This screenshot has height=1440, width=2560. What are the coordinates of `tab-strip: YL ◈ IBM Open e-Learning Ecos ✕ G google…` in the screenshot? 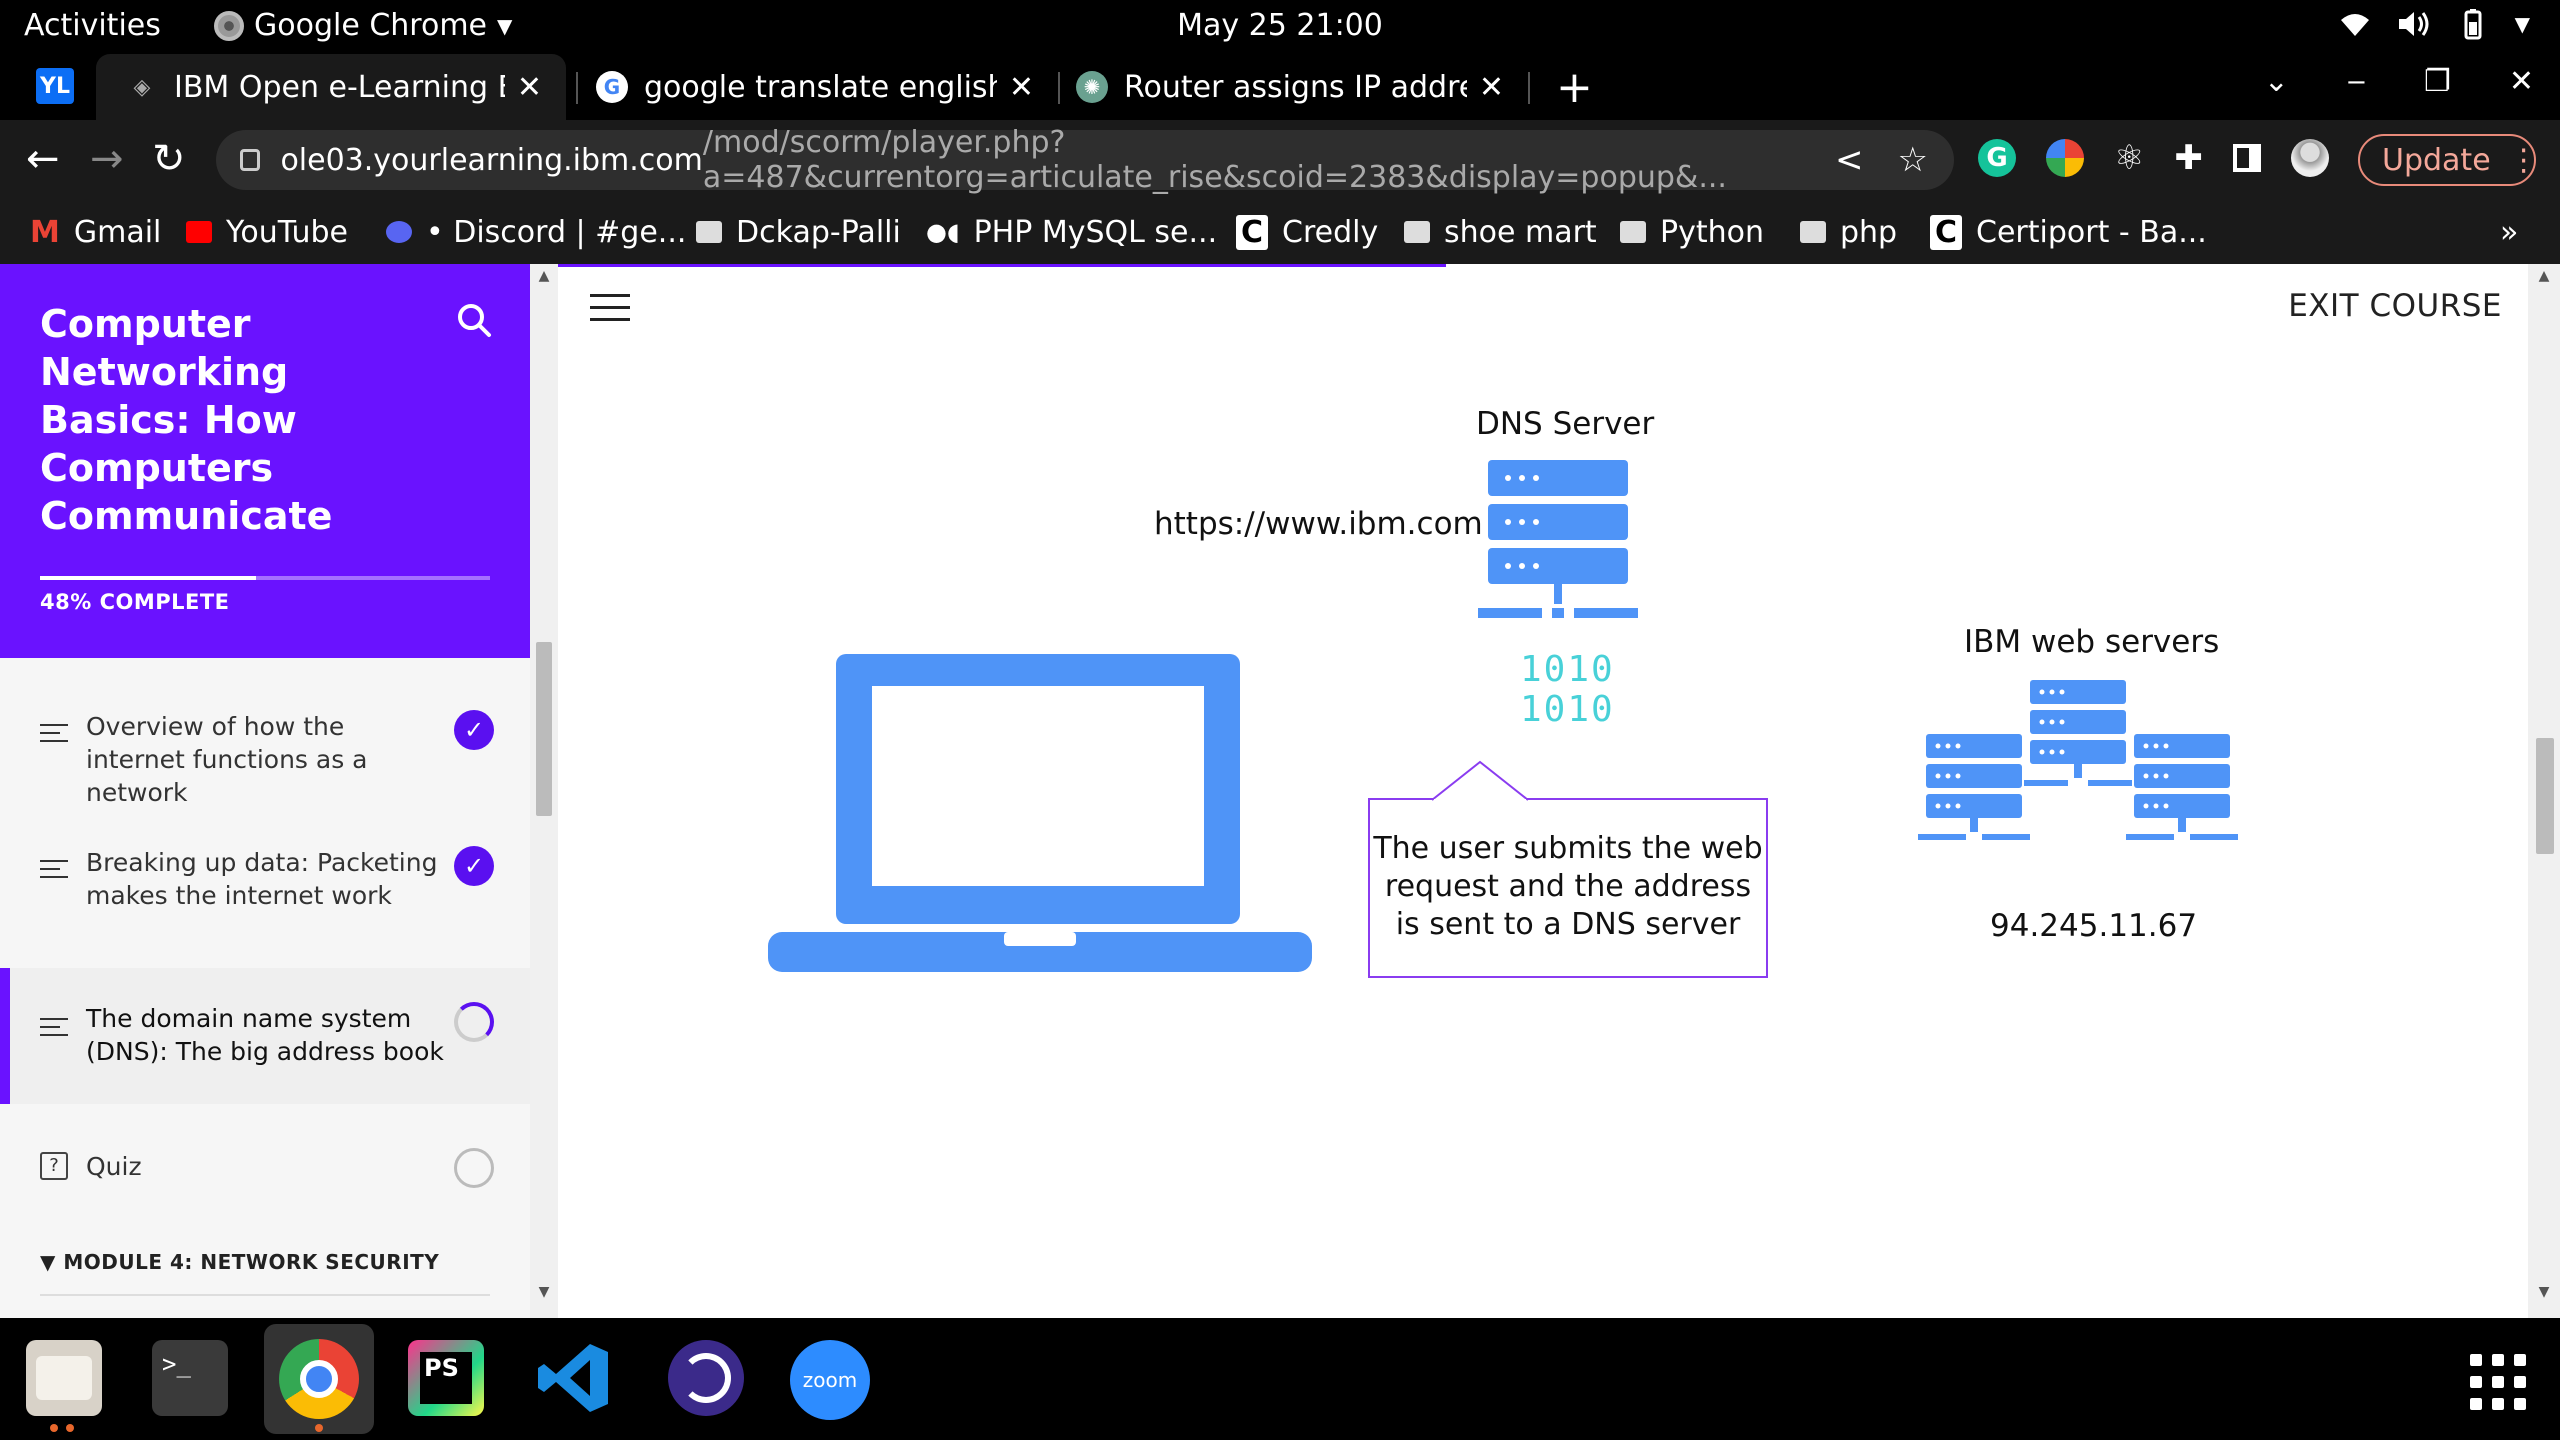 It's located at (1280, 87).